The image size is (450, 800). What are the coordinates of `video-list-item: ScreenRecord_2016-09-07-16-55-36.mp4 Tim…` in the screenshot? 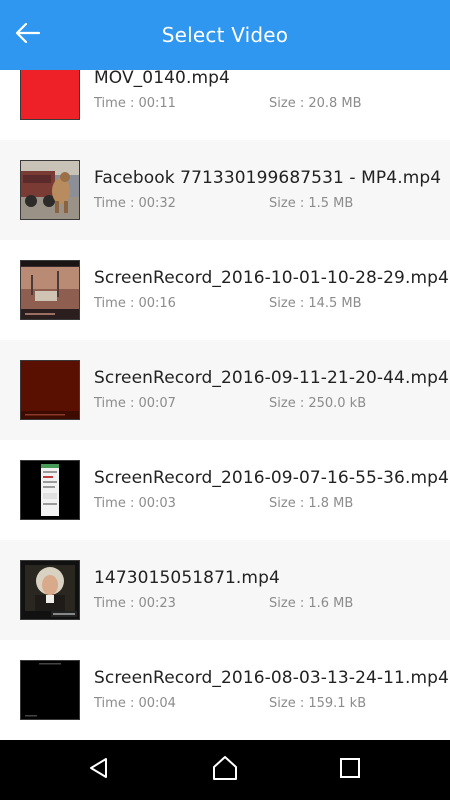 It's located at (225, 490).